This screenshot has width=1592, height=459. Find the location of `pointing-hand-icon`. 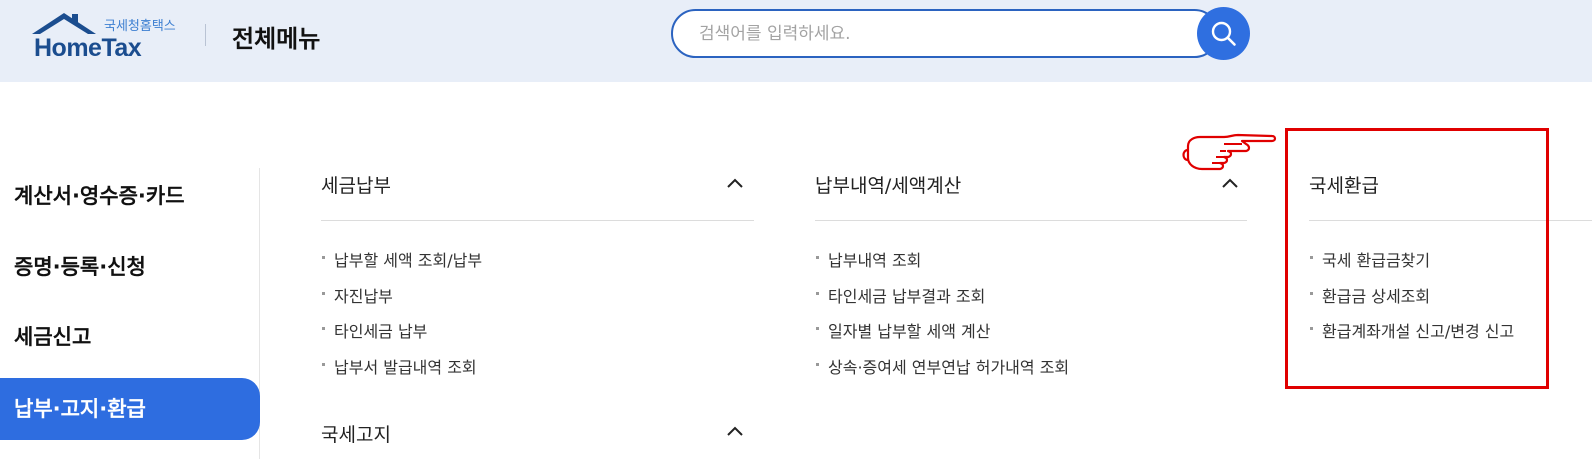

pointing-hand-icon is located at coordinates (1229, 152).